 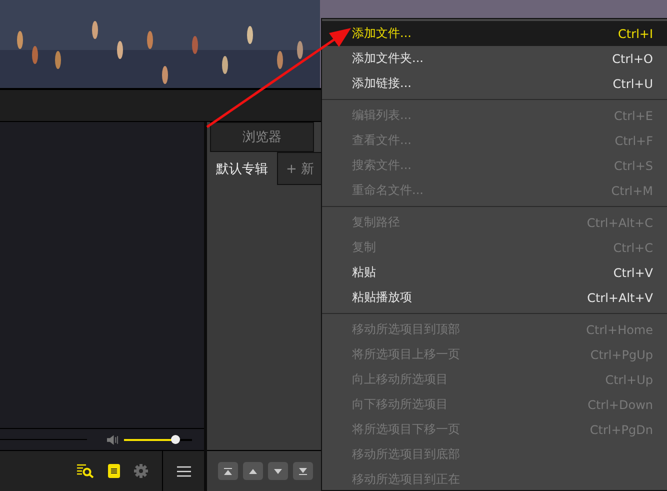 I want to click on menu-item: 添加链接... Ctrl+U, so click(x=494, y=83).